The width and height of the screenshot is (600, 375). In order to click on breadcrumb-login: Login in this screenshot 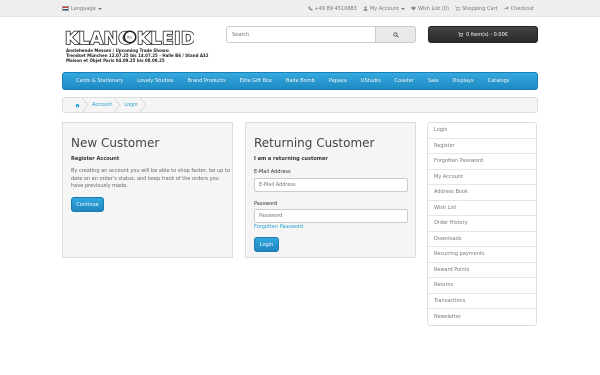, I will do `click(132, 105)`.